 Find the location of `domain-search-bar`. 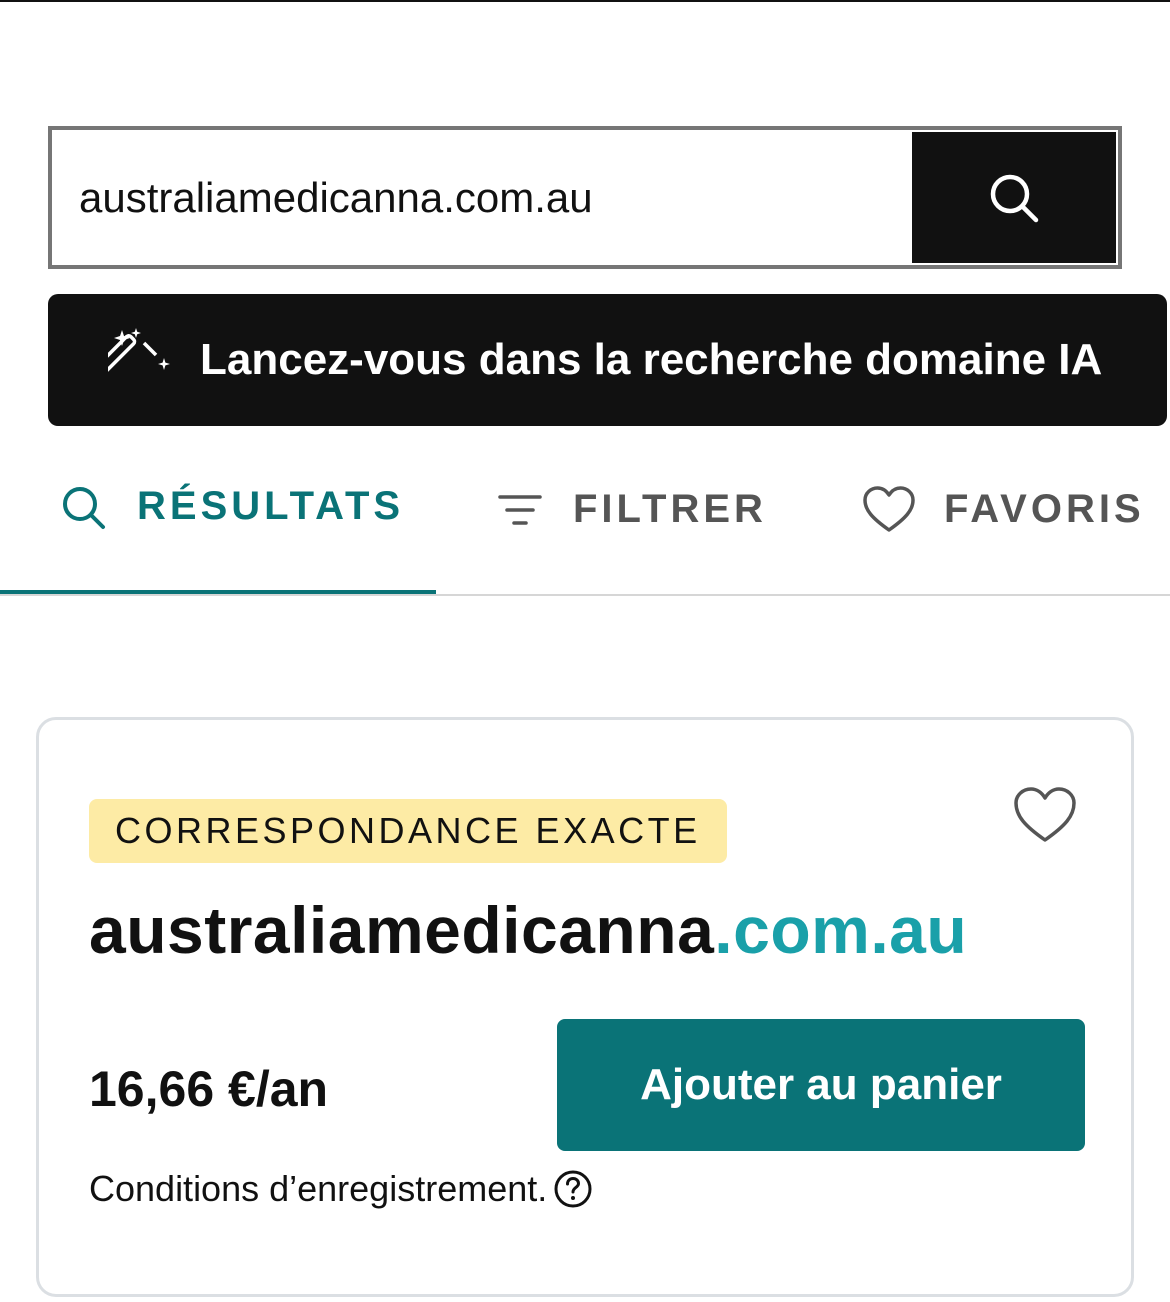

domain-search-bar is located at coordinates (585, 197).